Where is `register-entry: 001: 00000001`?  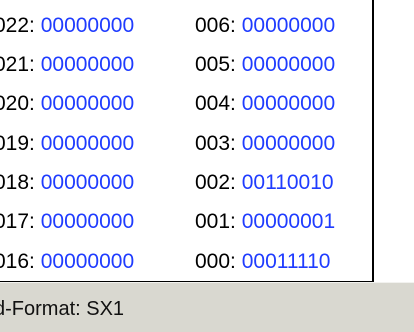 register-entry: 001: 00000001 is located at coordinates (265, 222).